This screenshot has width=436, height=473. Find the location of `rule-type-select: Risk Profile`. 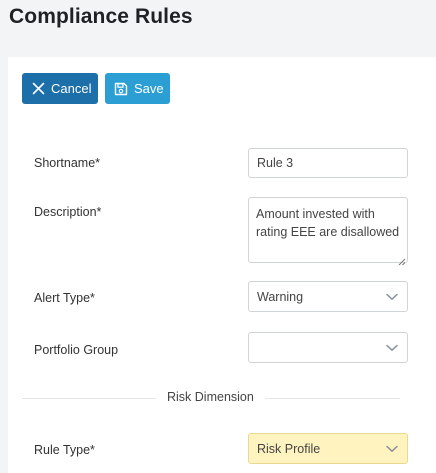

rule-type-select: Risk Profile is located at coordinates (328, 448).